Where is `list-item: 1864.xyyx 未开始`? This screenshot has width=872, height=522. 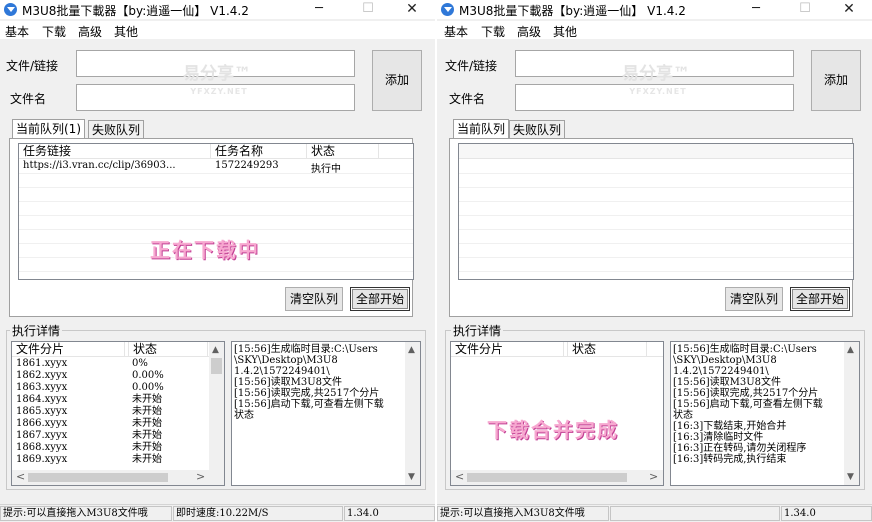 list-item: 1864.xyyx 未开始 is located at coordinates (112, 400).